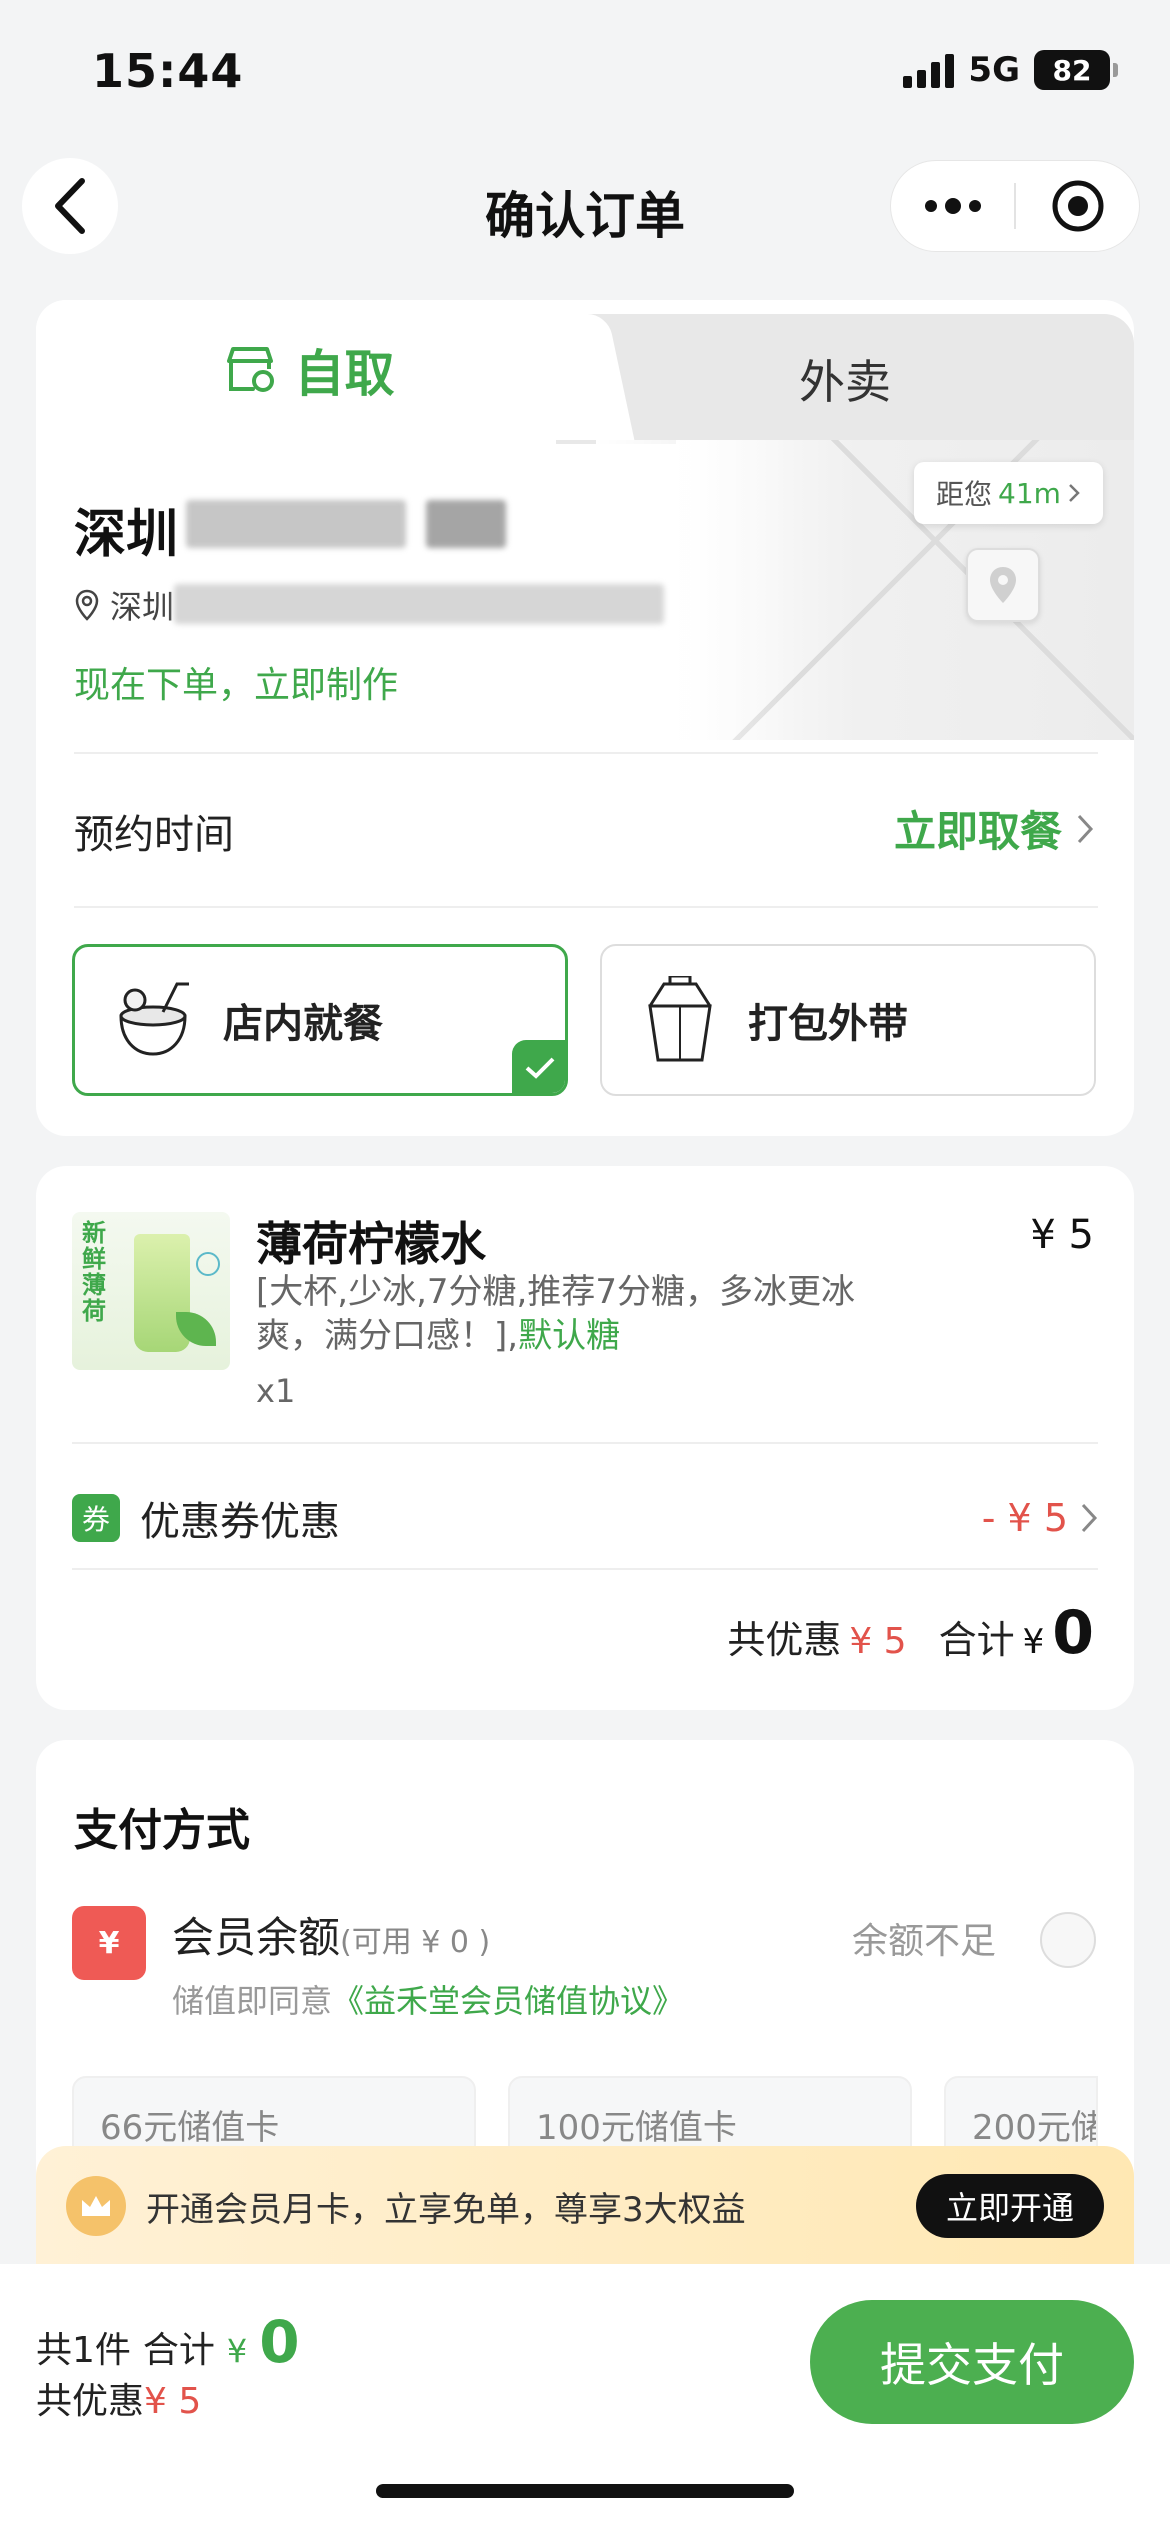 This screenshot has height=2532, width=1170. What do you see at coordinates (1076, 70) in the screenshot?
I see `battery-icon: 82` at bounding box center [1076, 70].